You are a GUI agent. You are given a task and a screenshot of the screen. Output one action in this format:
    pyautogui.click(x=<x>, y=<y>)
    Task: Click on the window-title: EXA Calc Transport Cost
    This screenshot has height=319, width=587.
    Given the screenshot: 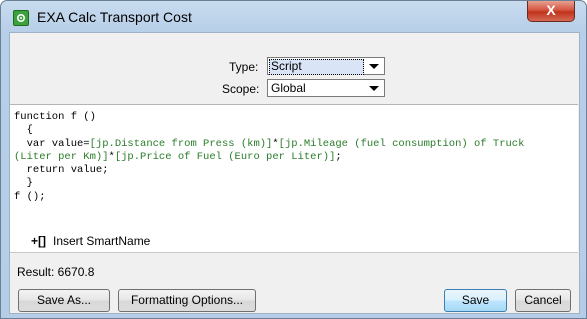 What is the action you would take?
    pyautogui.click(x=114, y=17)
    